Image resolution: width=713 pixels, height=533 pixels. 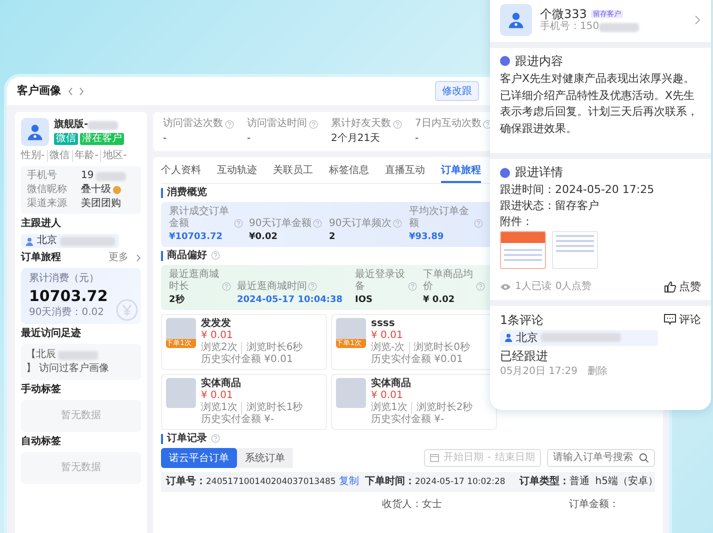 What do you see at coordinates (68, 369) in the screenshot?
I see `visit-text: 】 访问过客户画像` at bounding box center [68, 369].